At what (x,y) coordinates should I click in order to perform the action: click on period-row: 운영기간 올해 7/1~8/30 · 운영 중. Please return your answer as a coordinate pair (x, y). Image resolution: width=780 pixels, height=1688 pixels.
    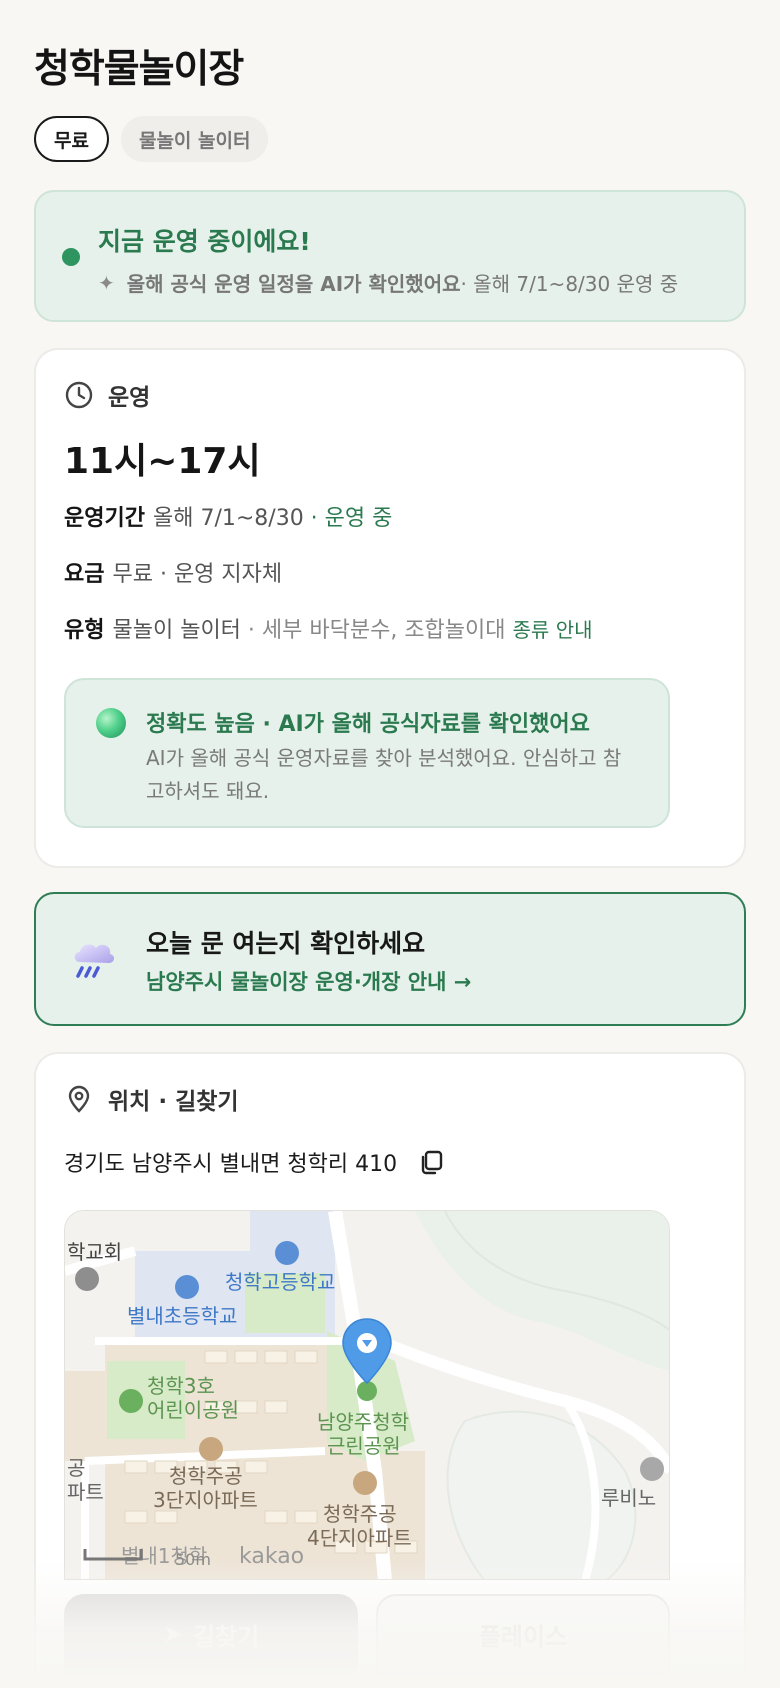
    Looking at the image, I should click on (228, 516).